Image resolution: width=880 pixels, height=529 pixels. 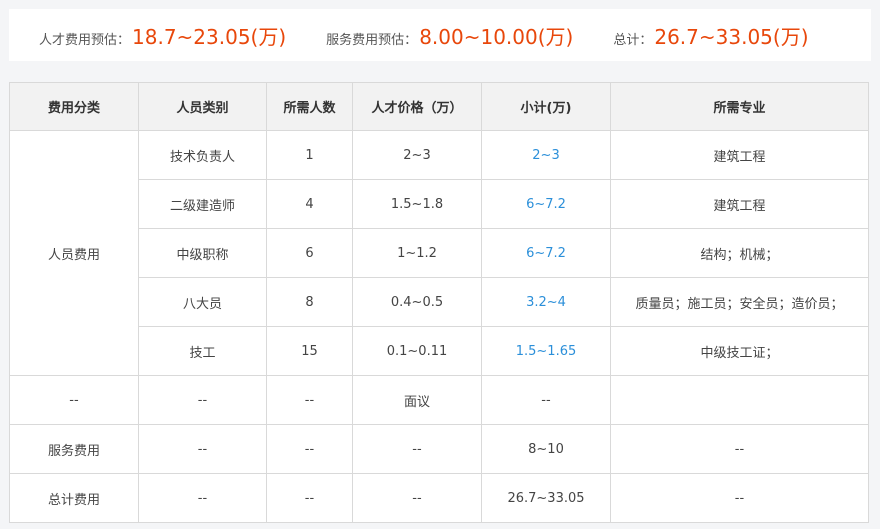 What do you see at coordinates (309, 155) in the screenshot?
I see `required-count-cell: 1` at bounding box center [309, 155].